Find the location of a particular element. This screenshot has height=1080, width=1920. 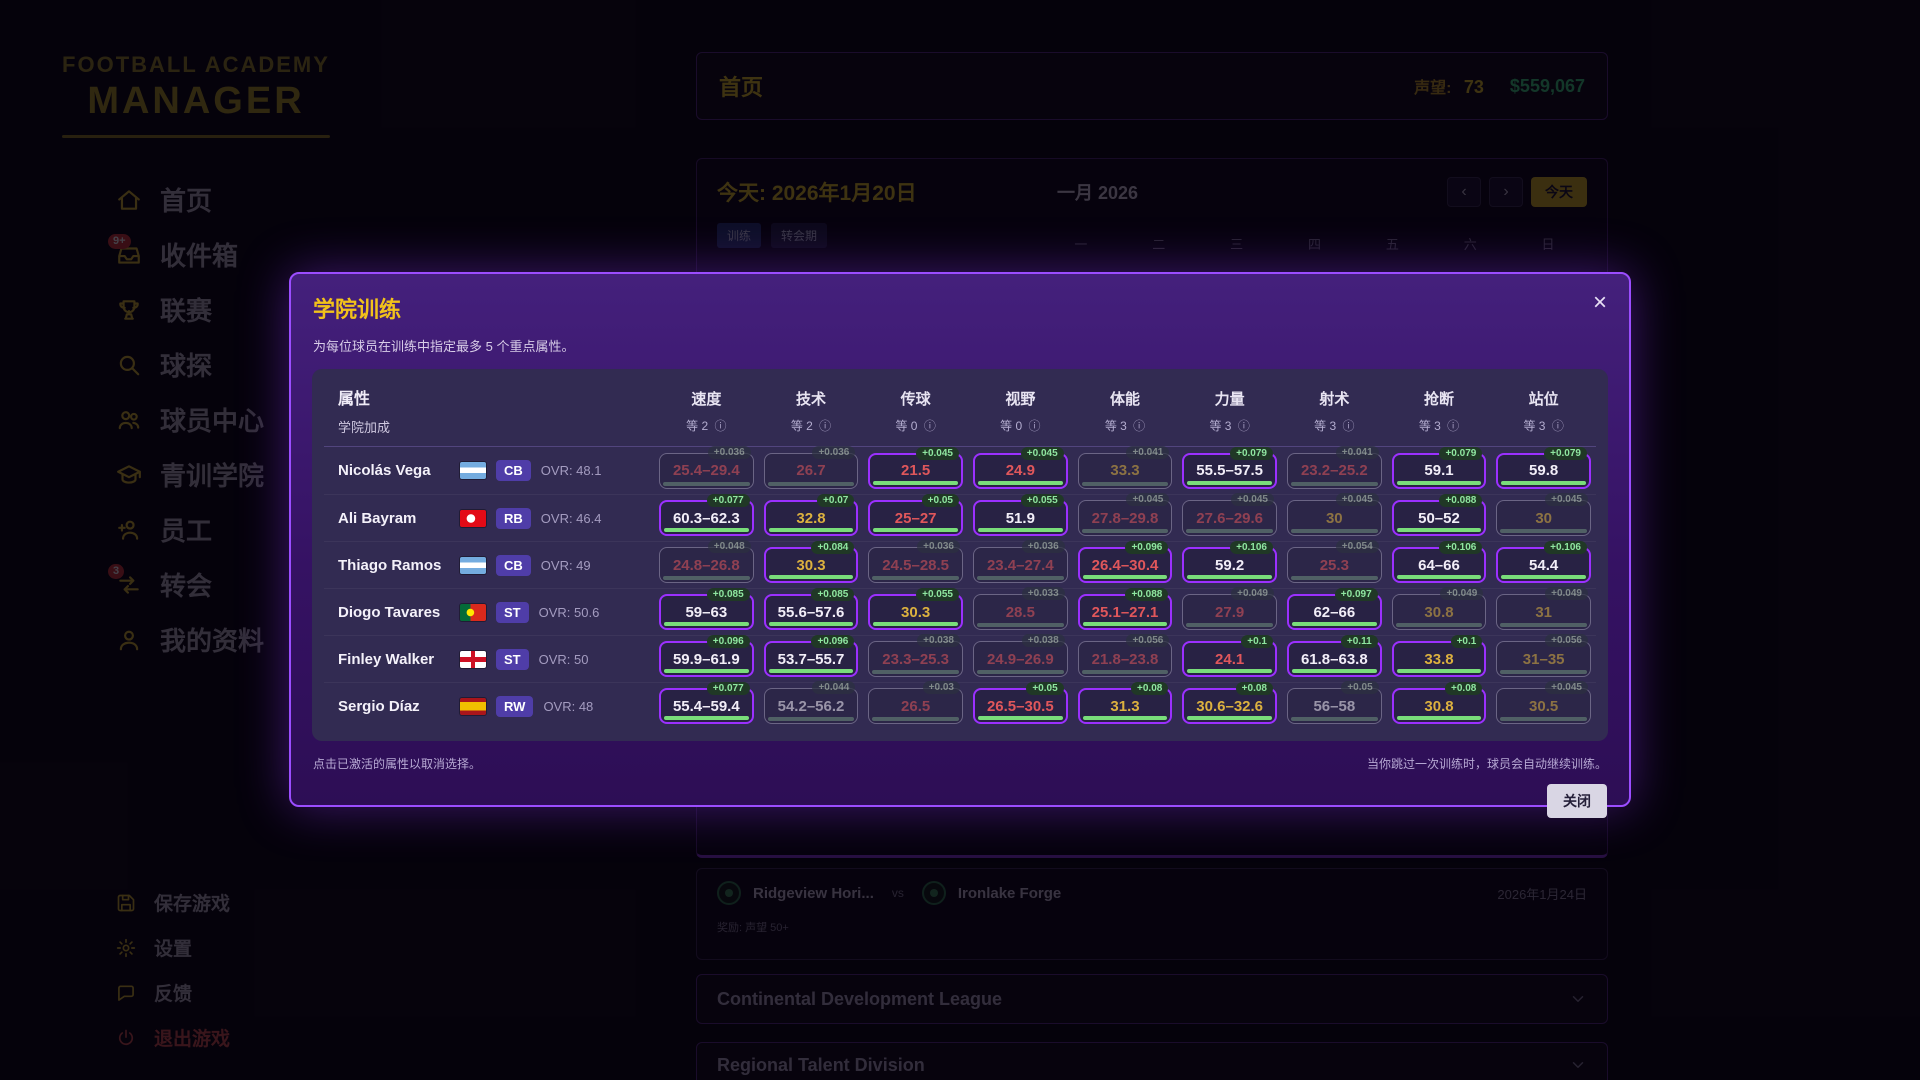

gain-badge: +0.041 is located at coordinates (1148, 452).